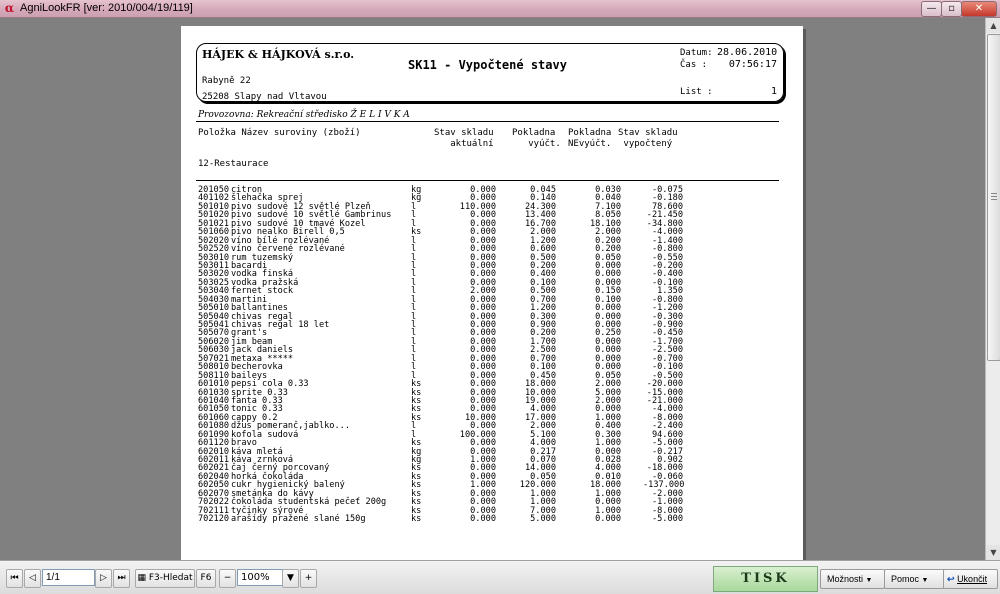 The width and height of the screenshot is (1000, 594). What do you see at coordinates (931, 9) in the screenshot?
I see `minimize-button: —` at bounding box center [931, 9].